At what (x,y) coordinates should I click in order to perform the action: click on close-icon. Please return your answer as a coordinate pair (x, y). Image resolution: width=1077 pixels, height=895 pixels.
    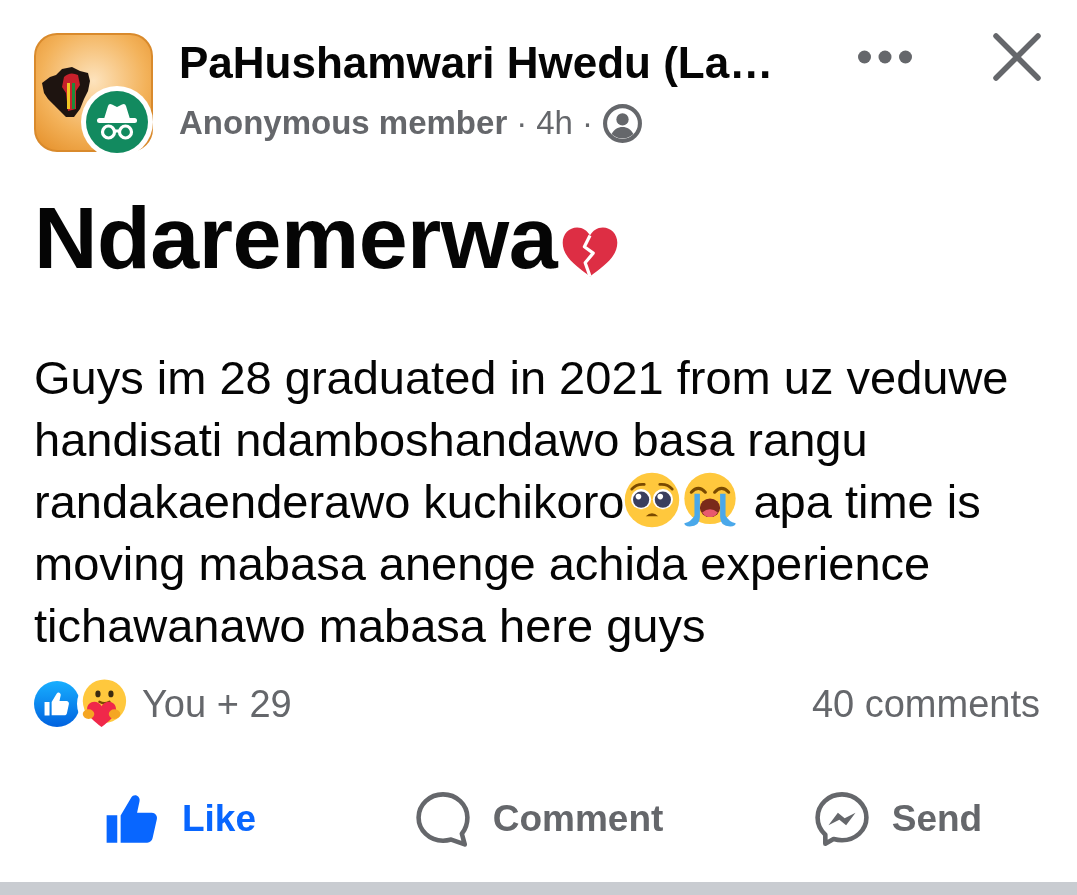
    Looking at the image, I should click on (1017, 57).